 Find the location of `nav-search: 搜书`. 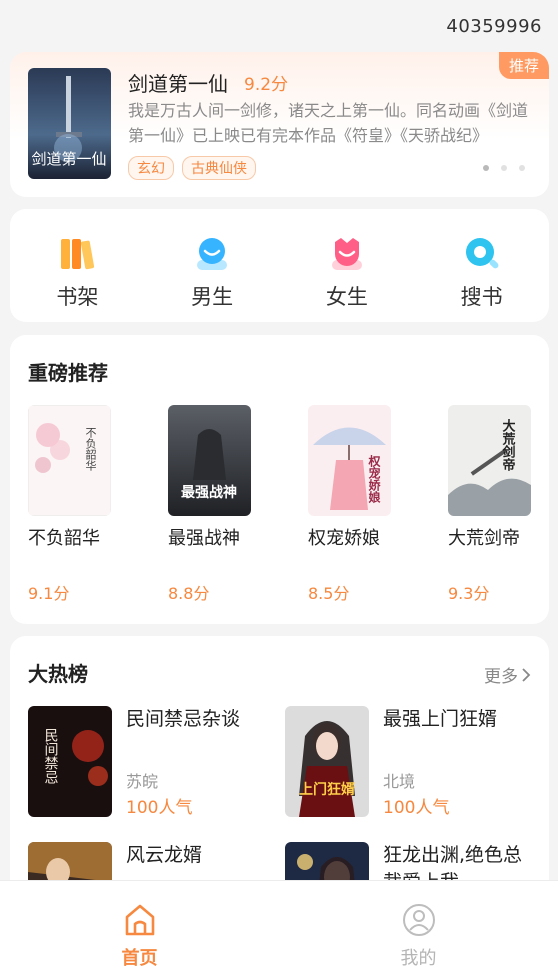

nav-search: 搜书 is located at coordinates (481, 265).